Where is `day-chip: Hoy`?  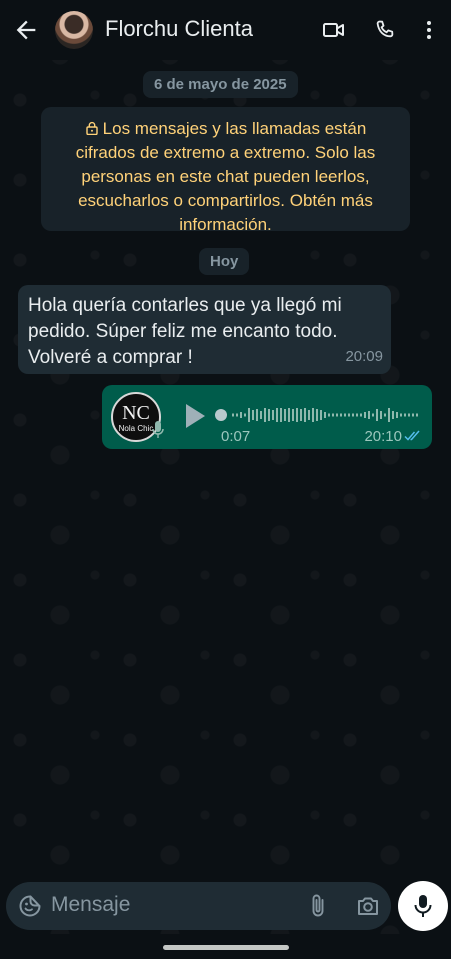 day-chip: Hoy is located at coordinates (224, 261).